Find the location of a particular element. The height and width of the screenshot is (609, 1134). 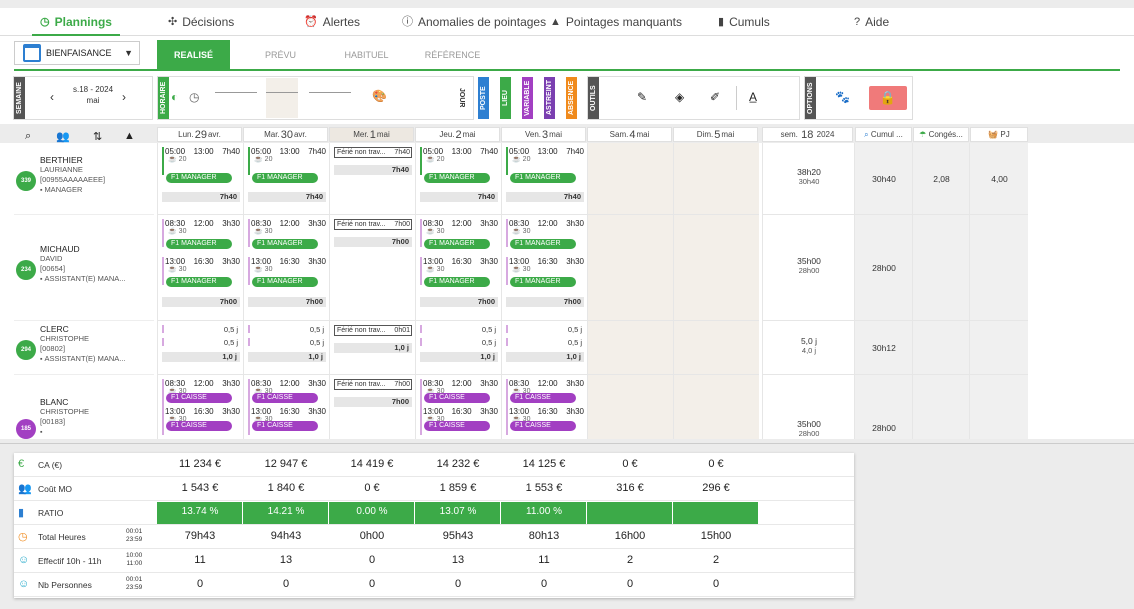

tab-reference: RÉFÉRENCE is located at coordinates (452, 54).